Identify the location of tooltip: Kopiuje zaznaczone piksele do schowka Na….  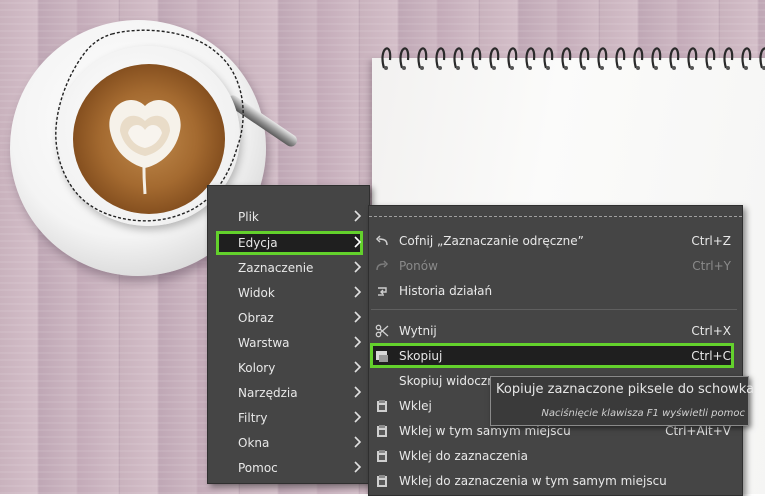
(622, 401).